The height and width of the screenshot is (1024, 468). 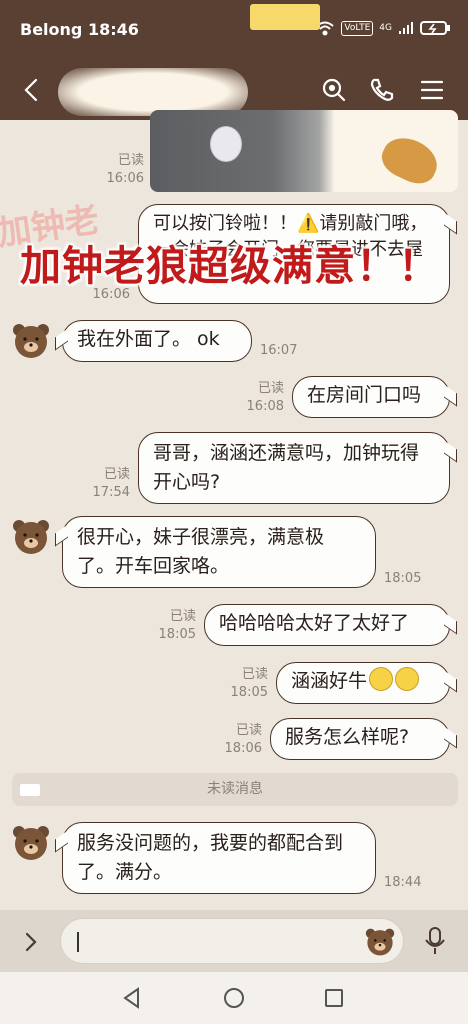 I want to click on unread-divider: 未读消息, so click(x=235, y=789).